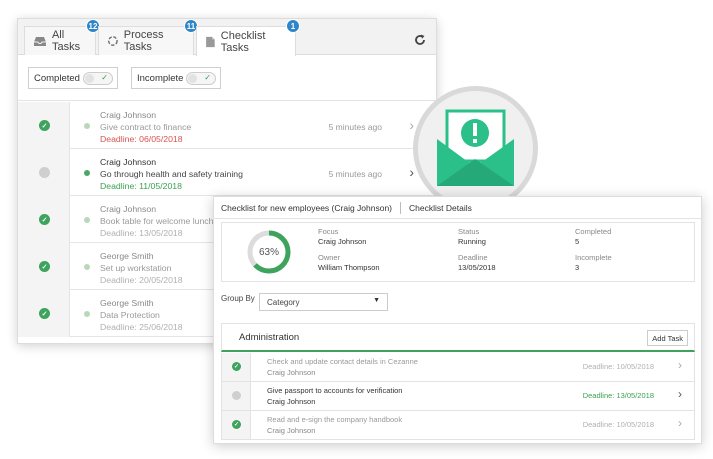 The image size is (713, 459). What do you see at coordinates (293, 26) in the screenshot?
I see `tab-badge: 1` at bounding box center [293, 26].